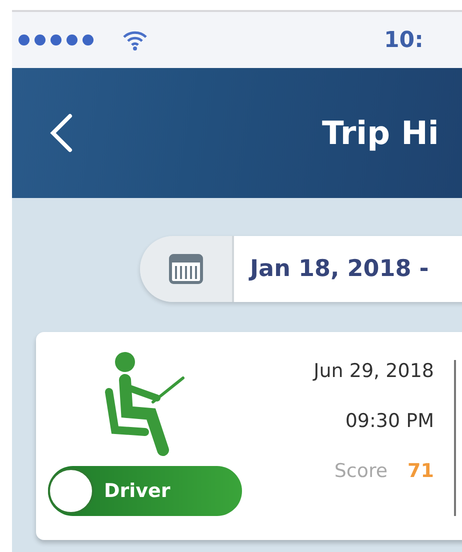 The height and width of the screenshot is (552, 462). I want to click on wifi-icon, so click(135, 40).